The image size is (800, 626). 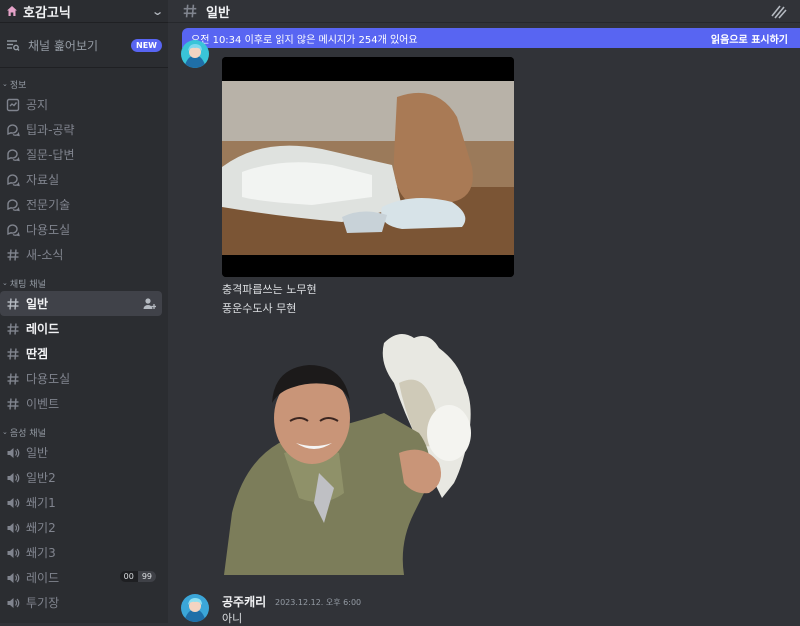 What do you see at coordinates (347, 454) in the screenshot?
I see `sticker-art` at bounding box center [347, 454].